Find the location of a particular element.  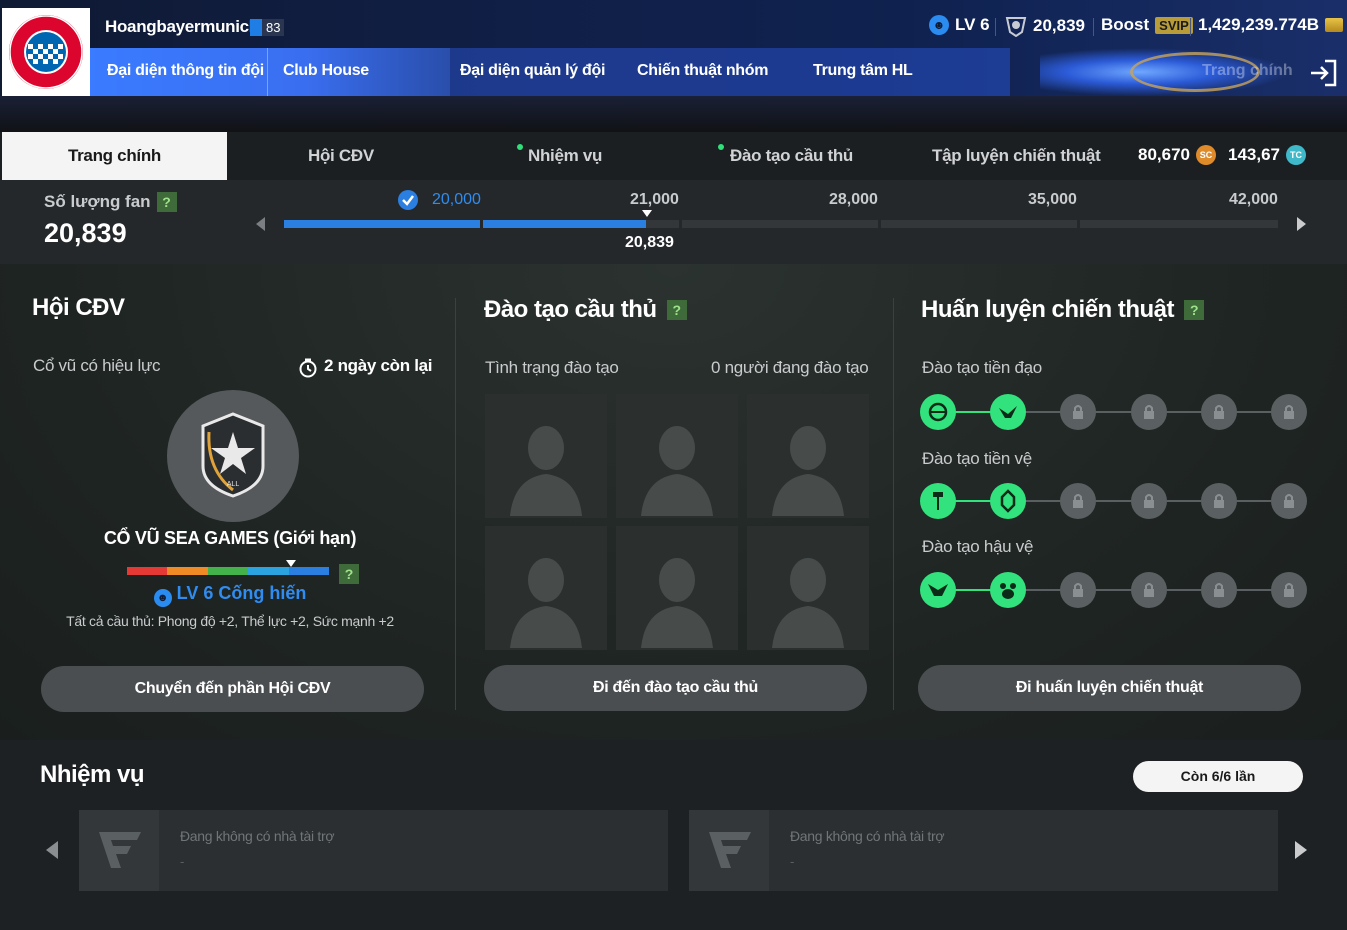

tactic-skill-icon is located at coordinates (1008, 412).